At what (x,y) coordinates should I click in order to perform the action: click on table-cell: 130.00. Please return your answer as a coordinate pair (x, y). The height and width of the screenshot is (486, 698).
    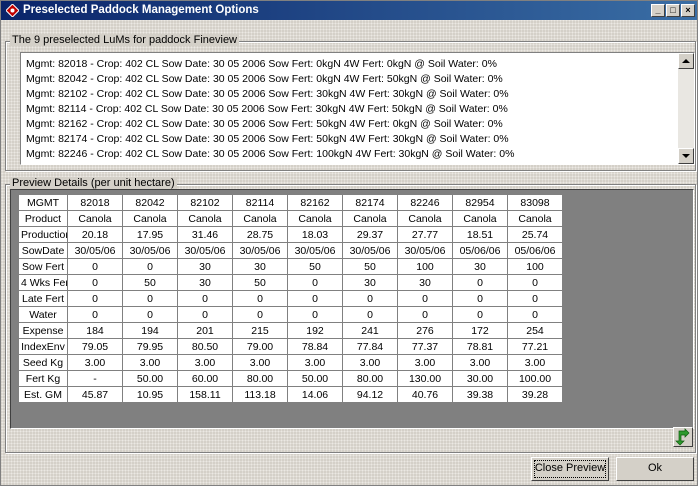
    Looking at the image, I should click on (425, 378).